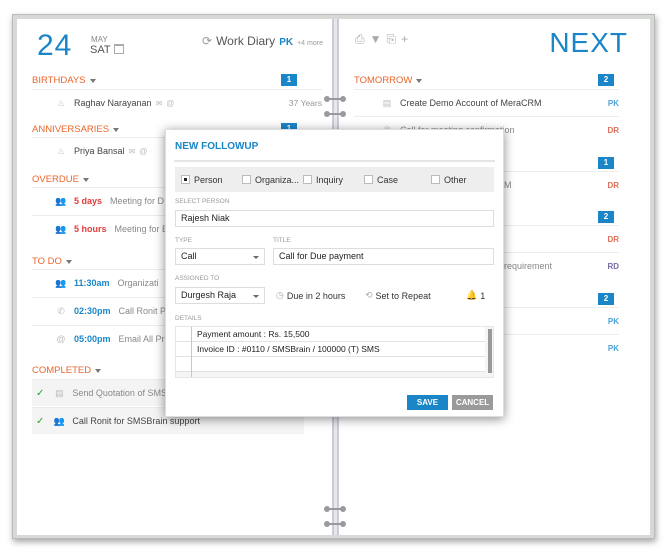  Describe the element at coordinates (62, 370) in the screenshot. I see `section-label: COMPLETED` at that location.